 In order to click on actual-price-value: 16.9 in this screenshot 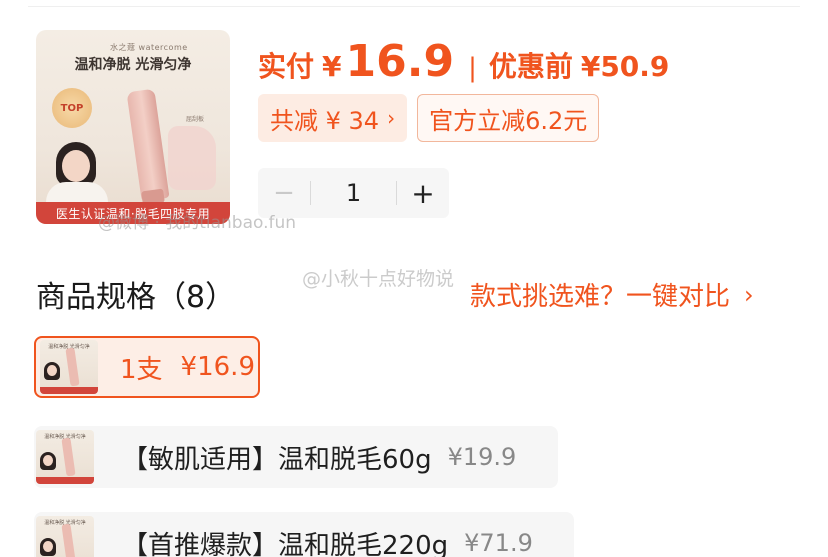, I will do `click(400, 61)`.